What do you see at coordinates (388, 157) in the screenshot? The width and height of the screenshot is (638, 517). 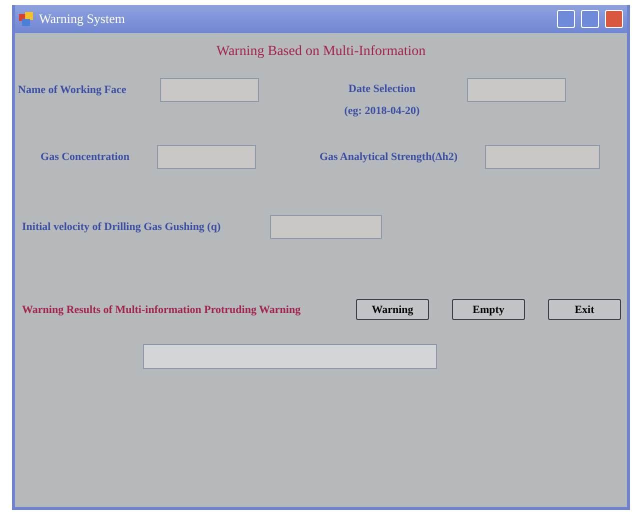 I see `field-label: Gas Analytical Strength(Δh2)` at bounding box center [388, 157].